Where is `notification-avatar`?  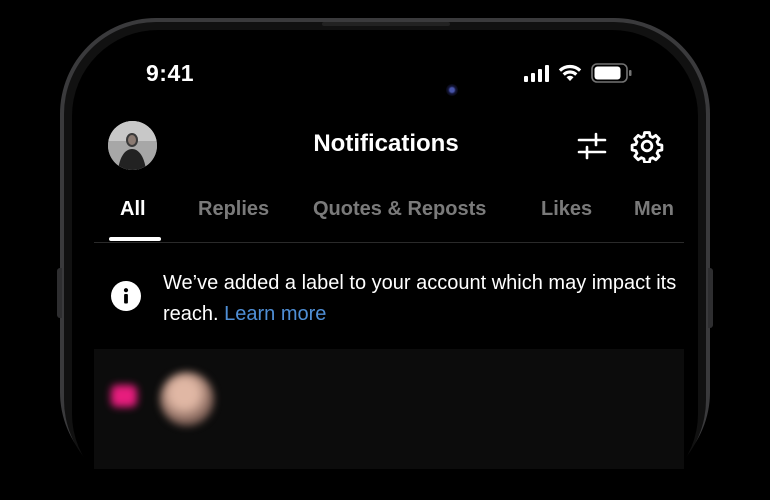 notification-avatar is located at coordinates (187, 399).